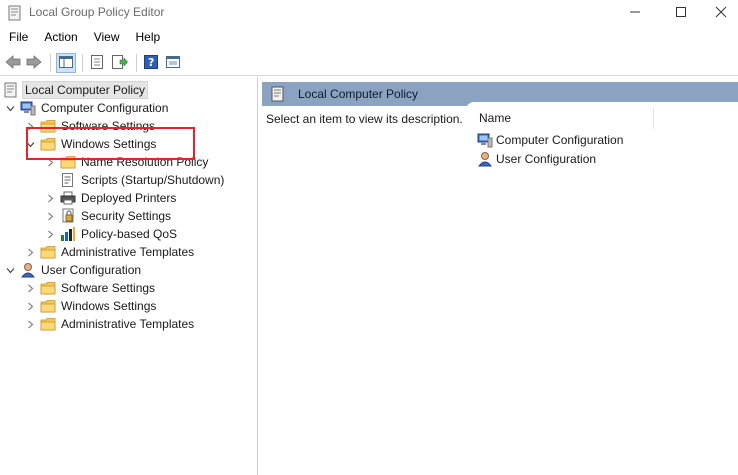 The image size is (738, 475). I want to click on close-button, so click(721, 13).